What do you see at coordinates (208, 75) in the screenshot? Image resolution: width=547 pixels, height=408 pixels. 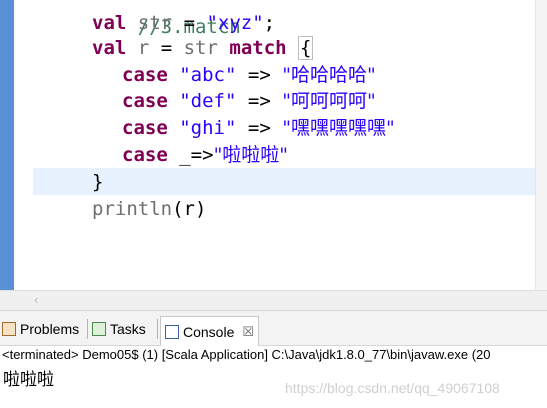 I see `case-pattern: "abc"` at bounding box center [208, 75].